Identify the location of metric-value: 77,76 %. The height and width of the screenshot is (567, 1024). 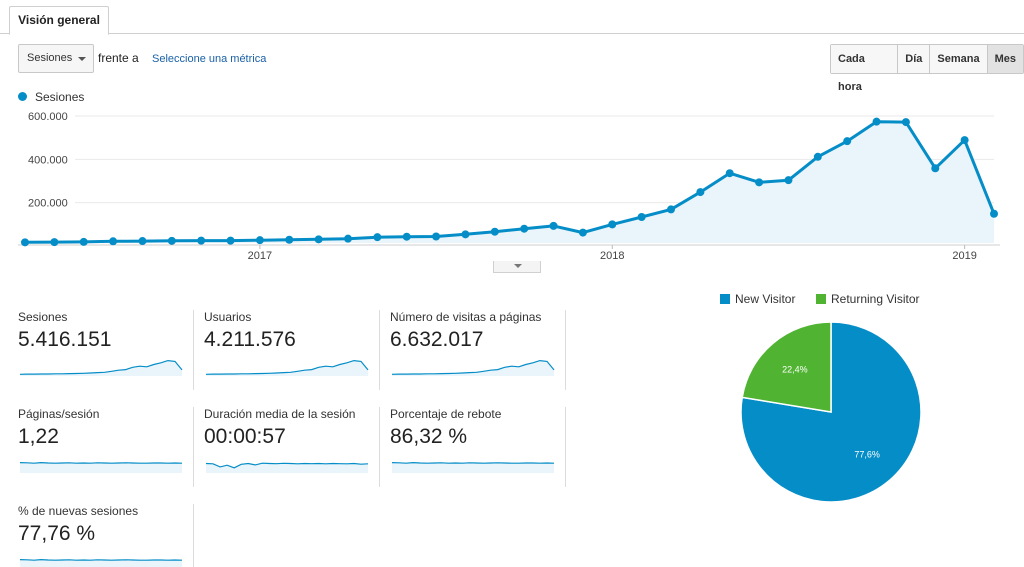
(57, 533).